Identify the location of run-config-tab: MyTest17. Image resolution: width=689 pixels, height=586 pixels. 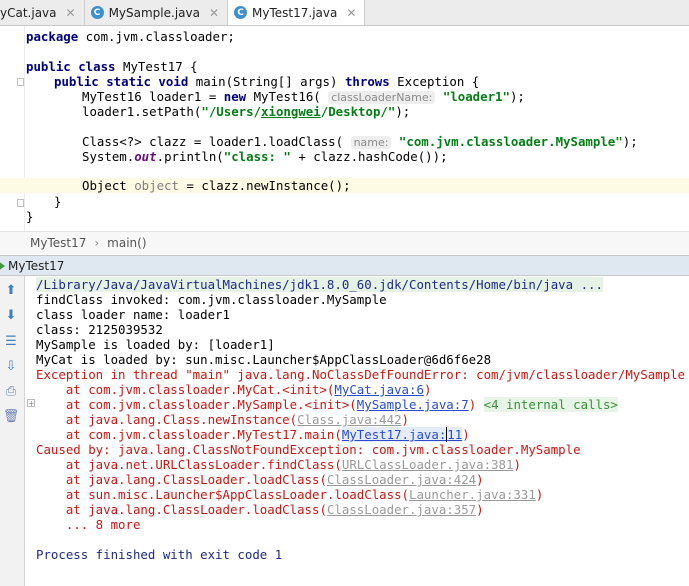
(36, 266).